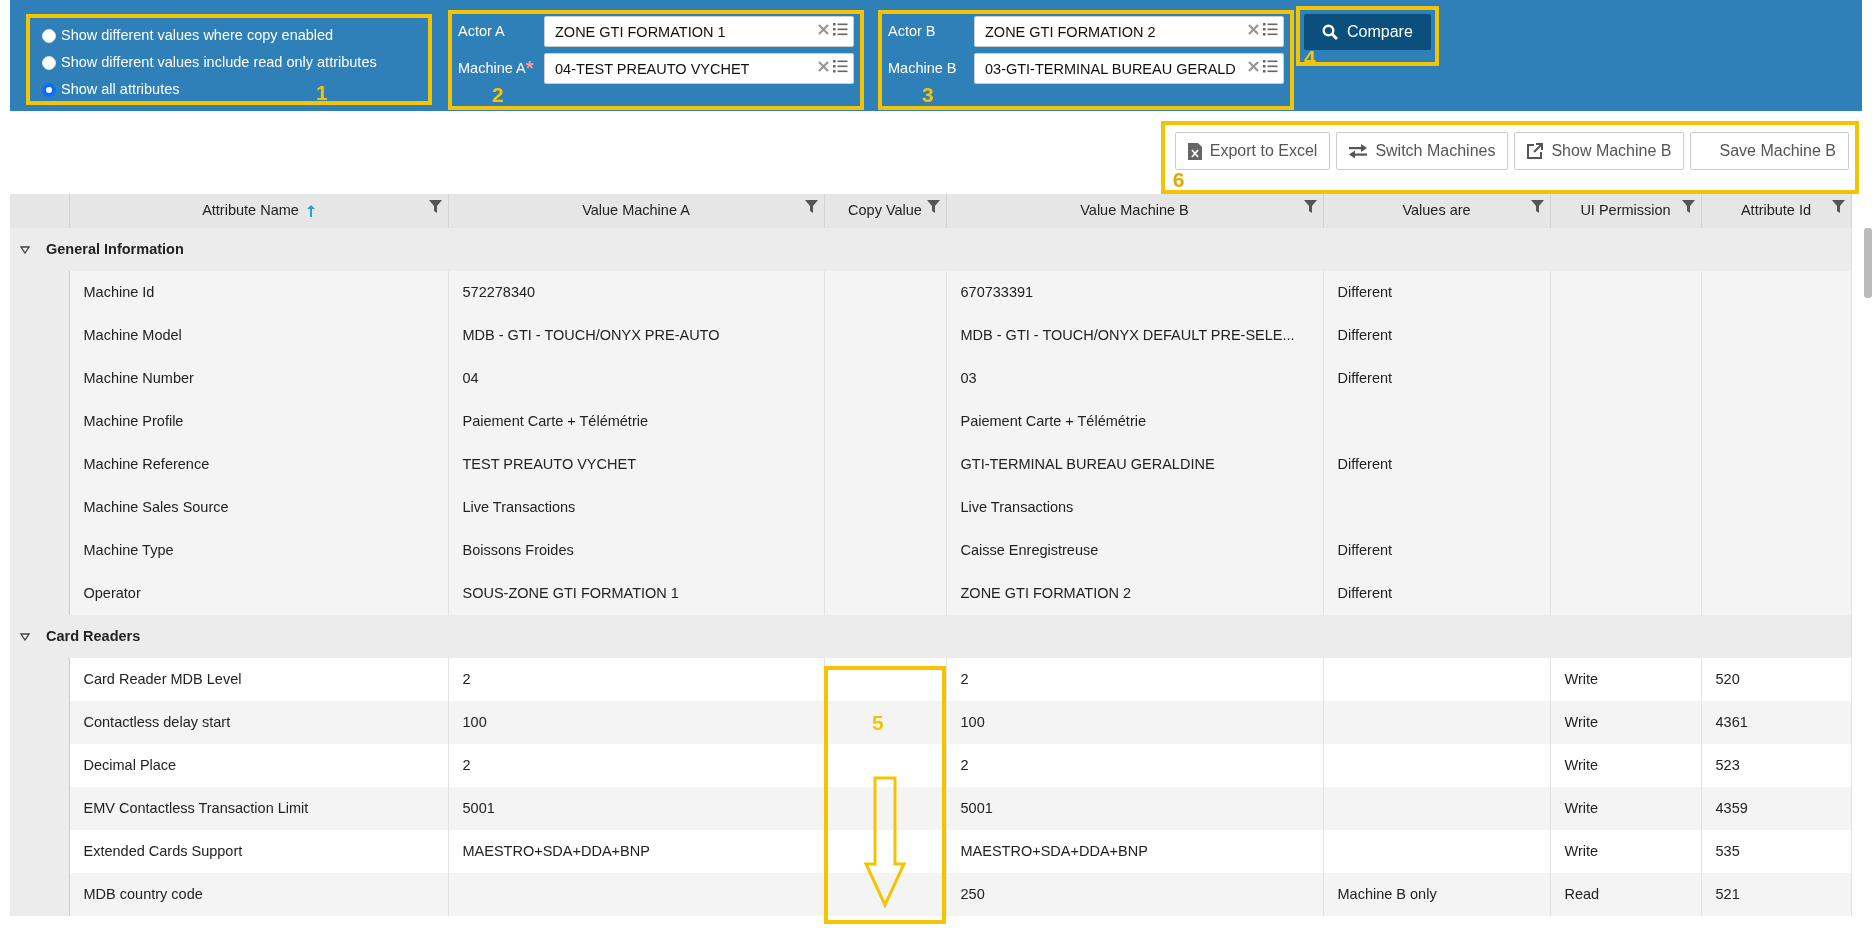 This screenshot has width=1872, height=928. What do you see at coordinates (93, 636) in the screenshot?
I see `group-title: Card Readers` at bounding box center [93, 636].